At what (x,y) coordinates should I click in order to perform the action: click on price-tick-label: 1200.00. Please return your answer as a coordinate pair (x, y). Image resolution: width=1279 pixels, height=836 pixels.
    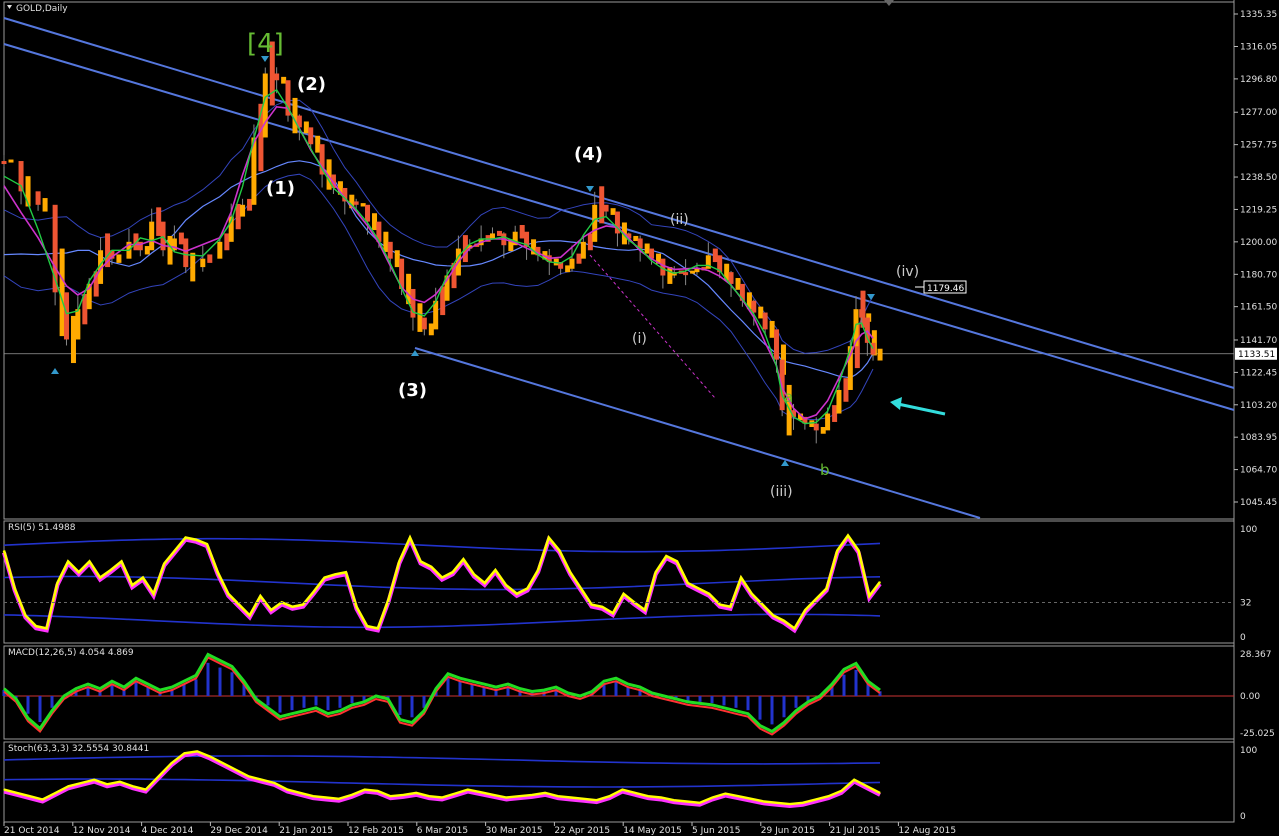
    Looking at the image, I should click on (1258, 243).